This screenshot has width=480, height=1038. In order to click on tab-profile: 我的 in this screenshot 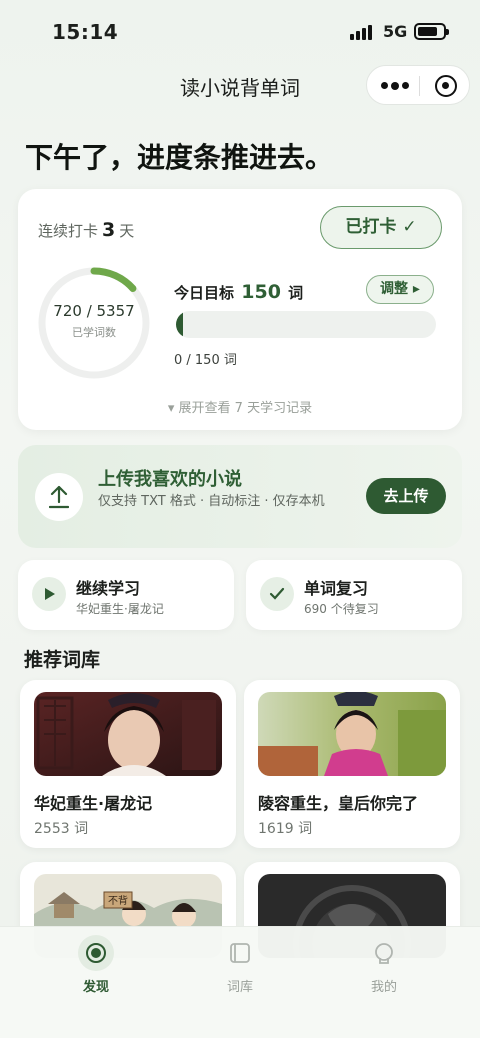, I will do `click(384, 967)`.